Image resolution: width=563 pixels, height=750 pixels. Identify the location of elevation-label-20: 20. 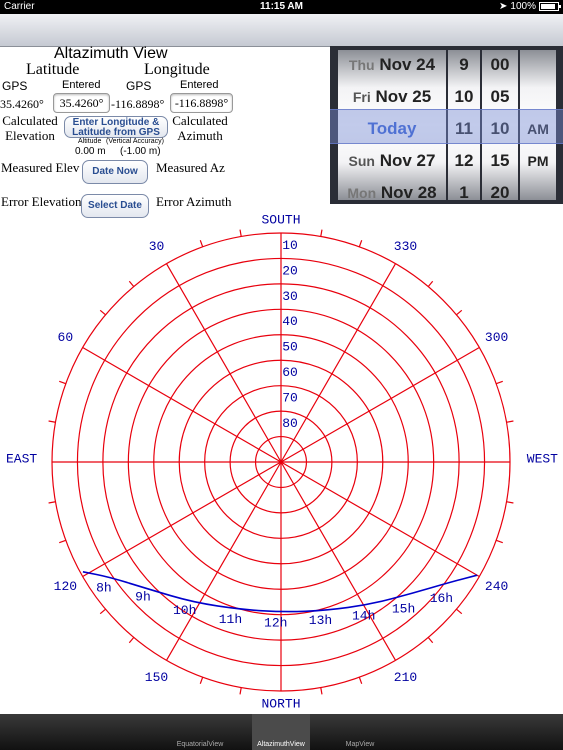
(290, 270).